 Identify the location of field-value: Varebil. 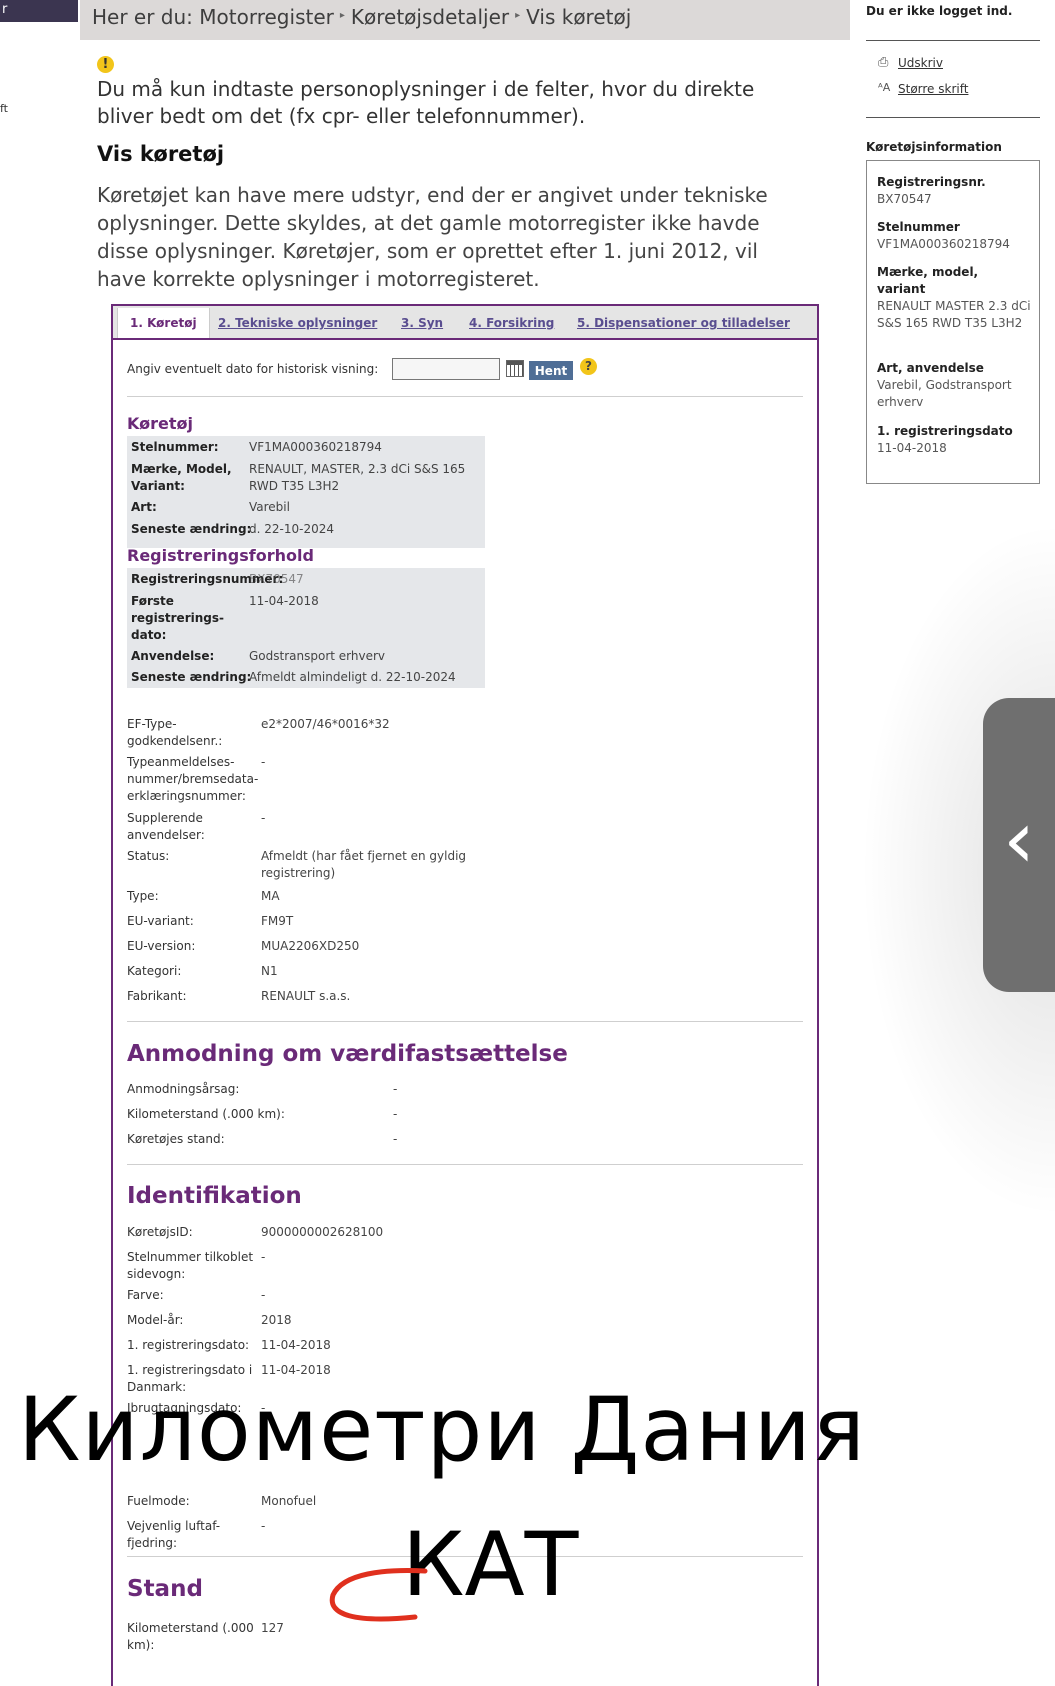
(269, 507).